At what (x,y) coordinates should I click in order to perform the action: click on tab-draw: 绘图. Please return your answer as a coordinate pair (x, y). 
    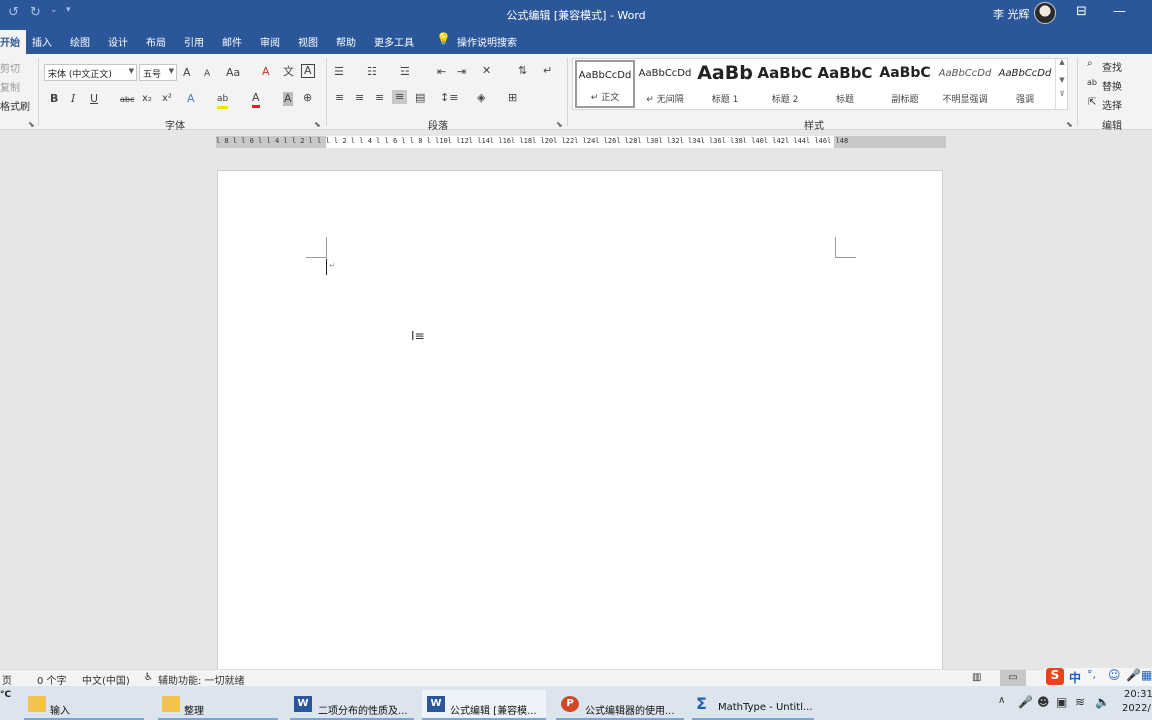
    Looking at the image, I should click on (80, 41).